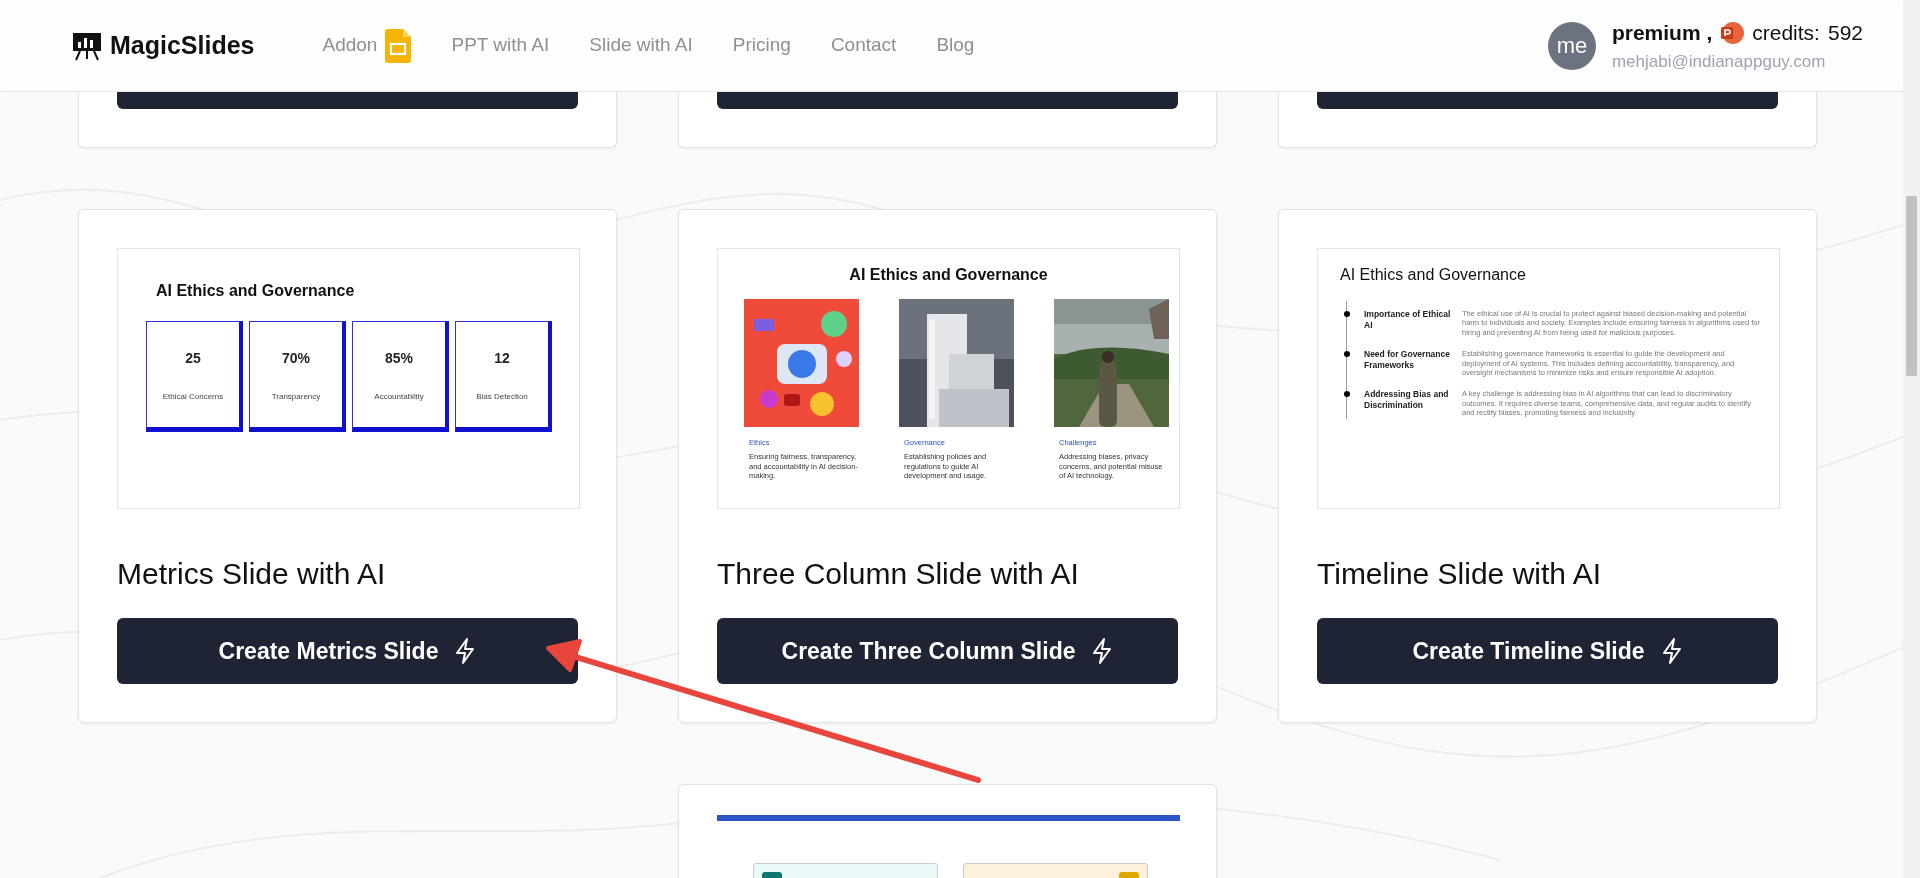 This screenshot has width=1920, height=878. I want to click on metric-label: Accountability, so click(399, 397).